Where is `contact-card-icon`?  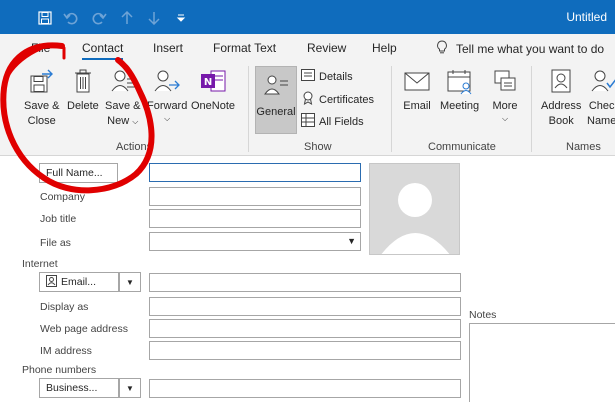 contact-card-icon is located at coordinates (51, 282).